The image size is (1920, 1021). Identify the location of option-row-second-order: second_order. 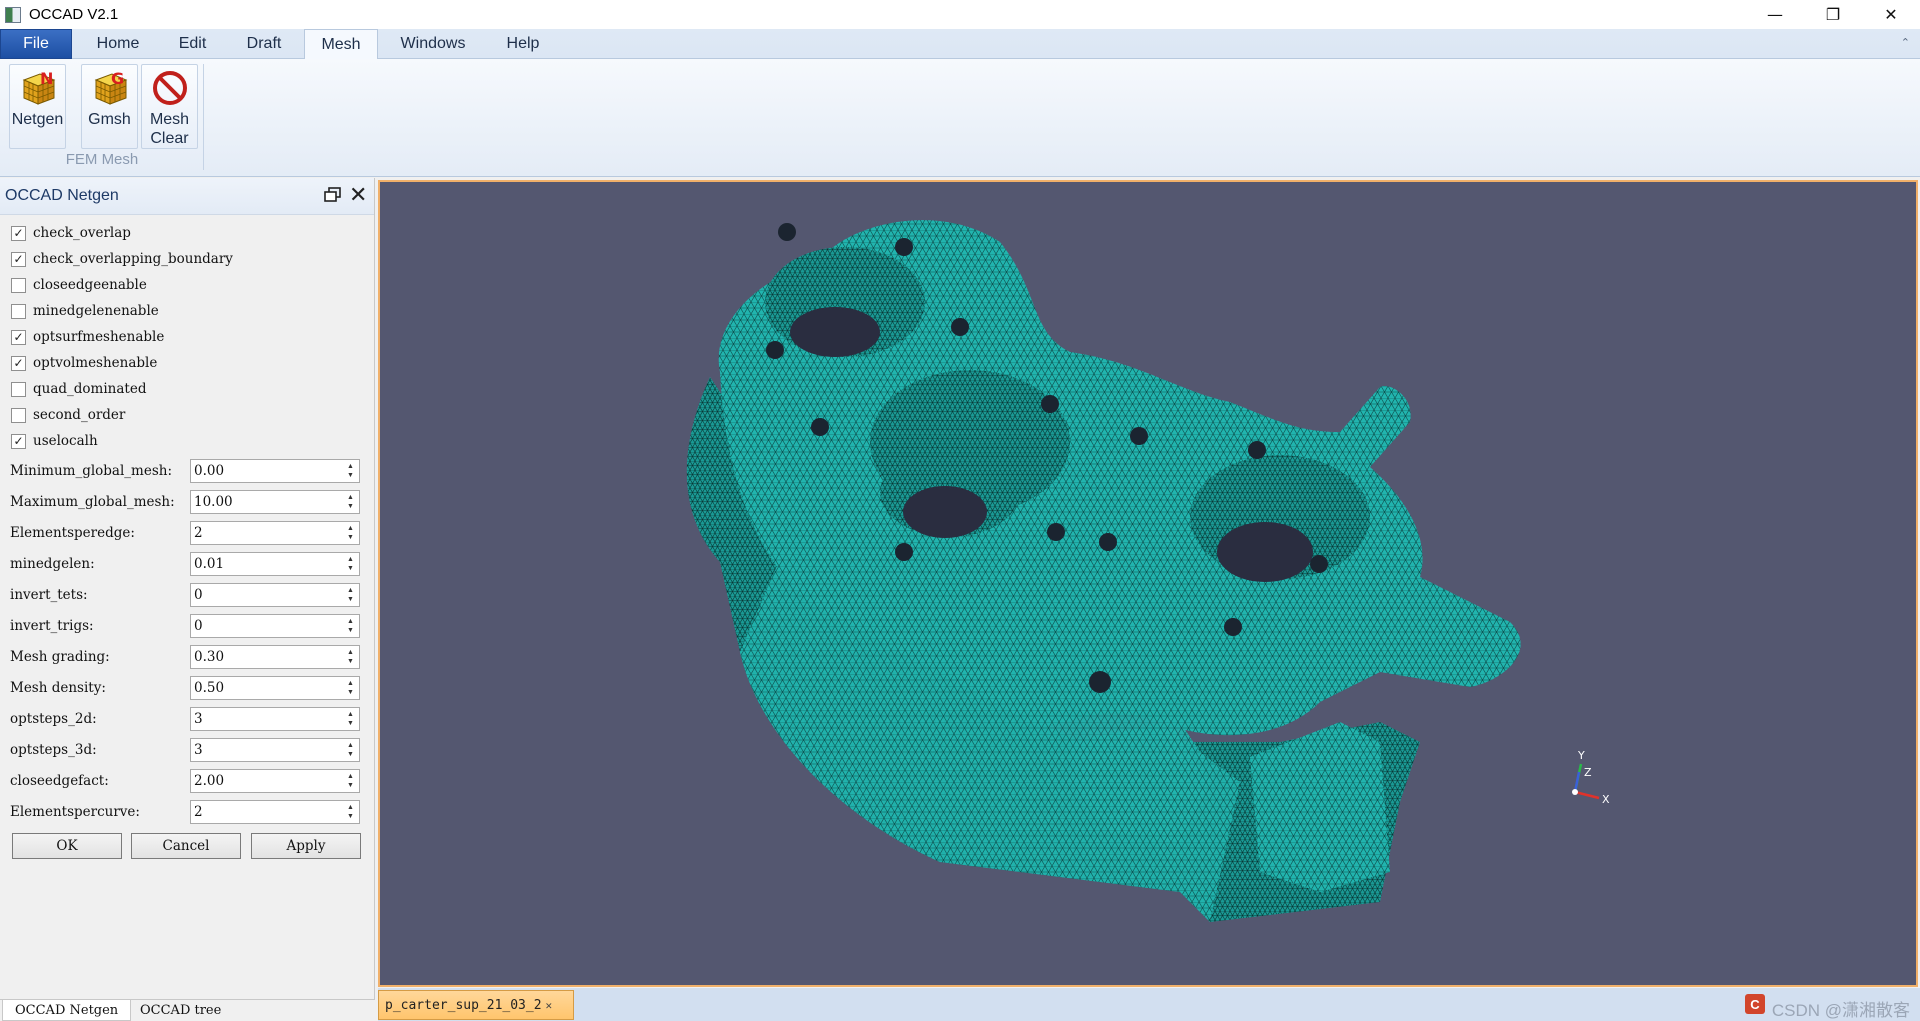
(68, 415).